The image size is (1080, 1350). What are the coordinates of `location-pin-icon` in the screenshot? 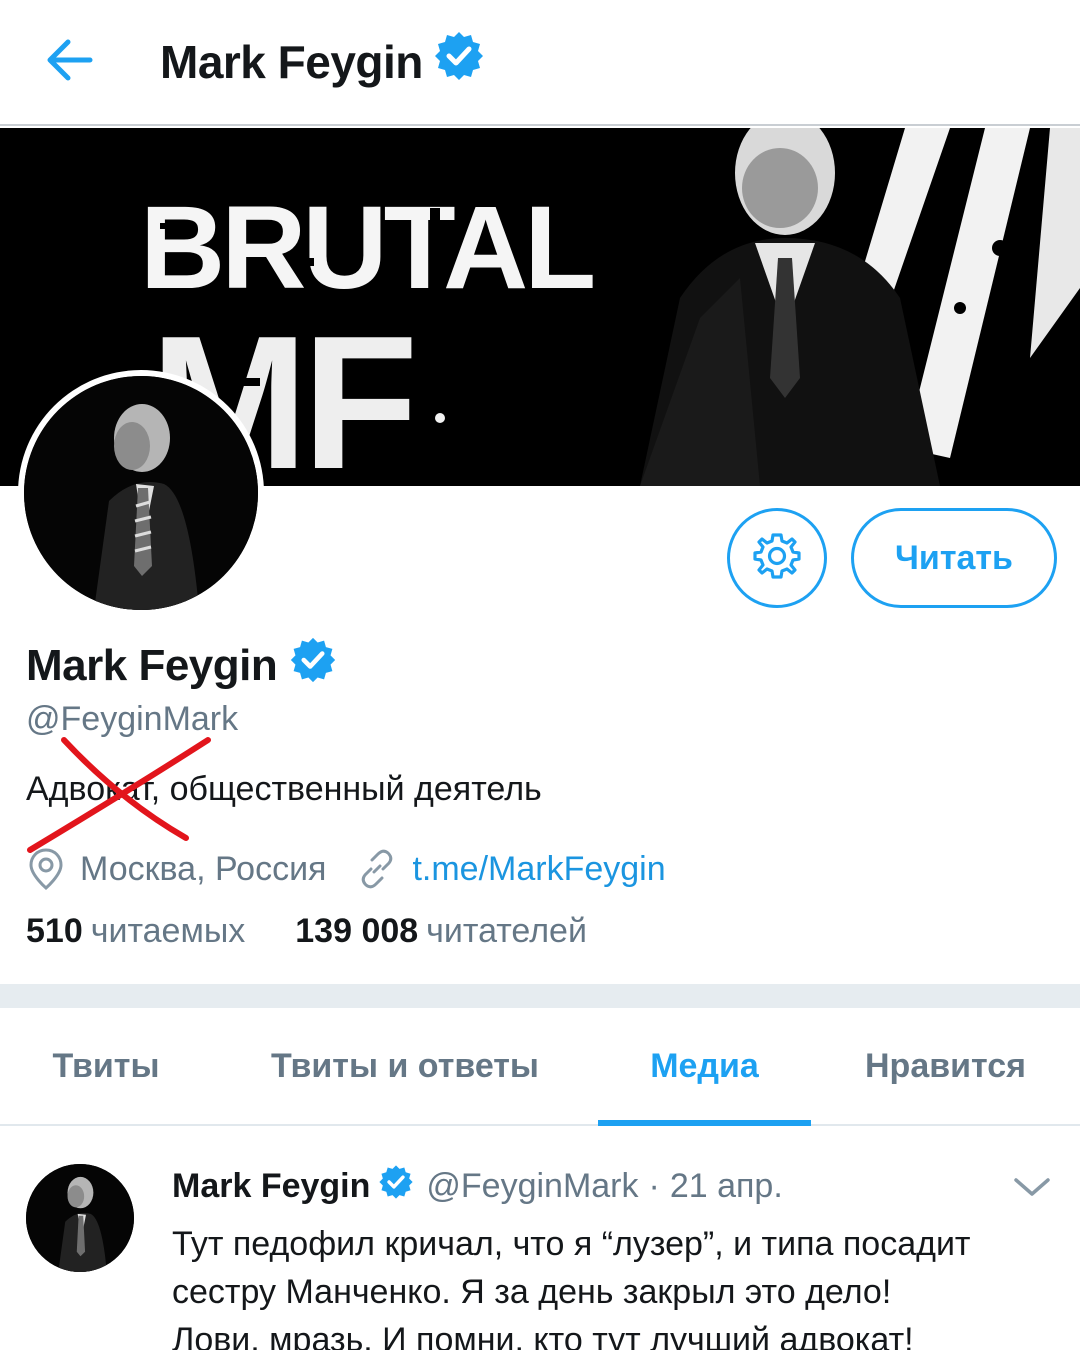 It's located at (46, 869).